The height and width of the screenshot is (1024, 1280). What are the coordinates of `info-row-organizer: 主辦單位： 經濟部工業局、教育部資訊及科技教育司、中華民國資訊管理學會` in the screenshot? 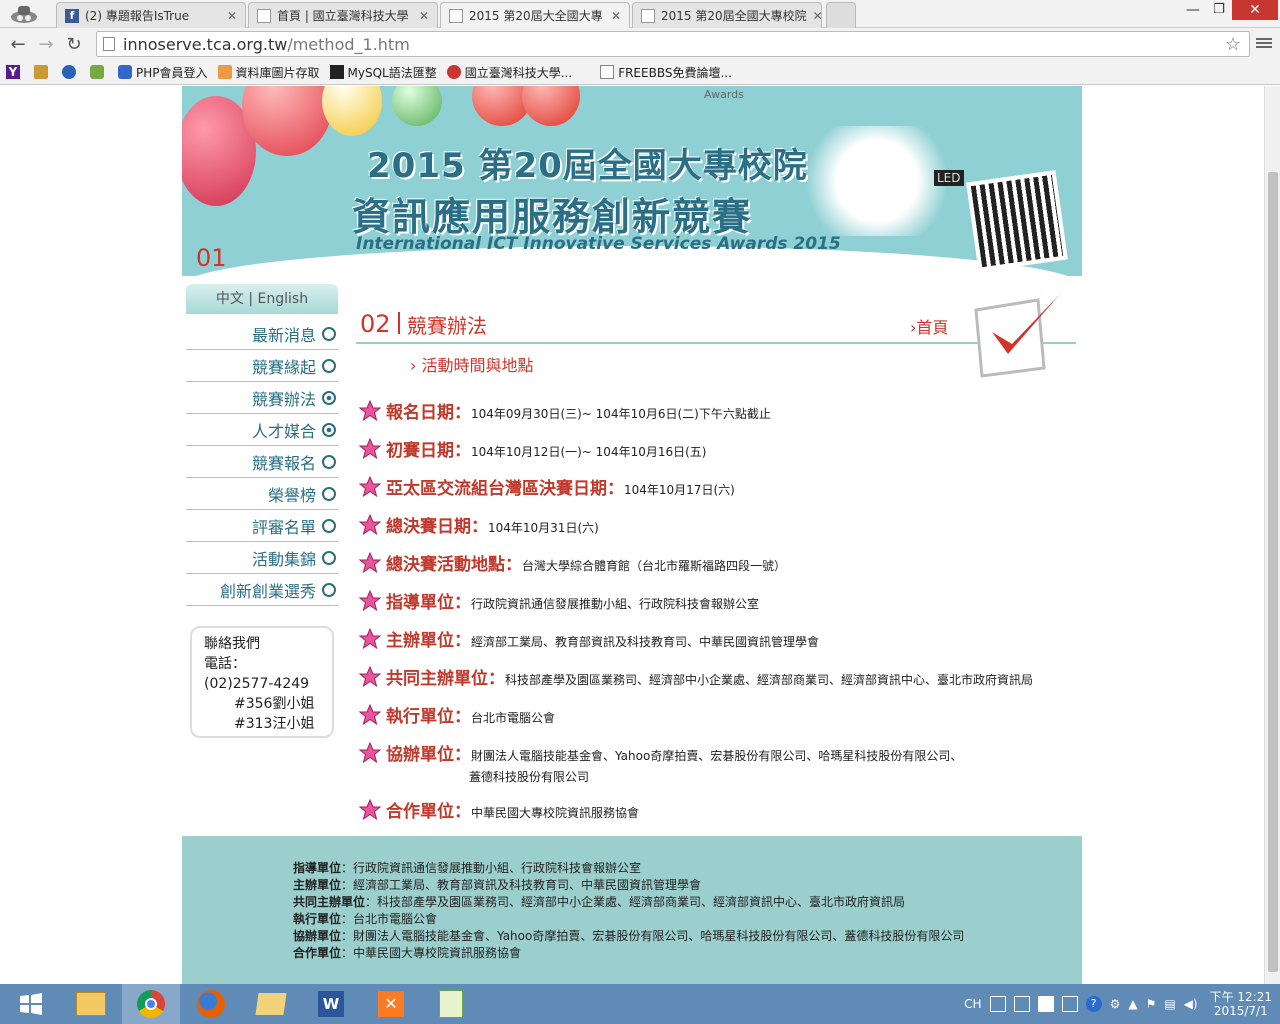 It's located at (588, 638).